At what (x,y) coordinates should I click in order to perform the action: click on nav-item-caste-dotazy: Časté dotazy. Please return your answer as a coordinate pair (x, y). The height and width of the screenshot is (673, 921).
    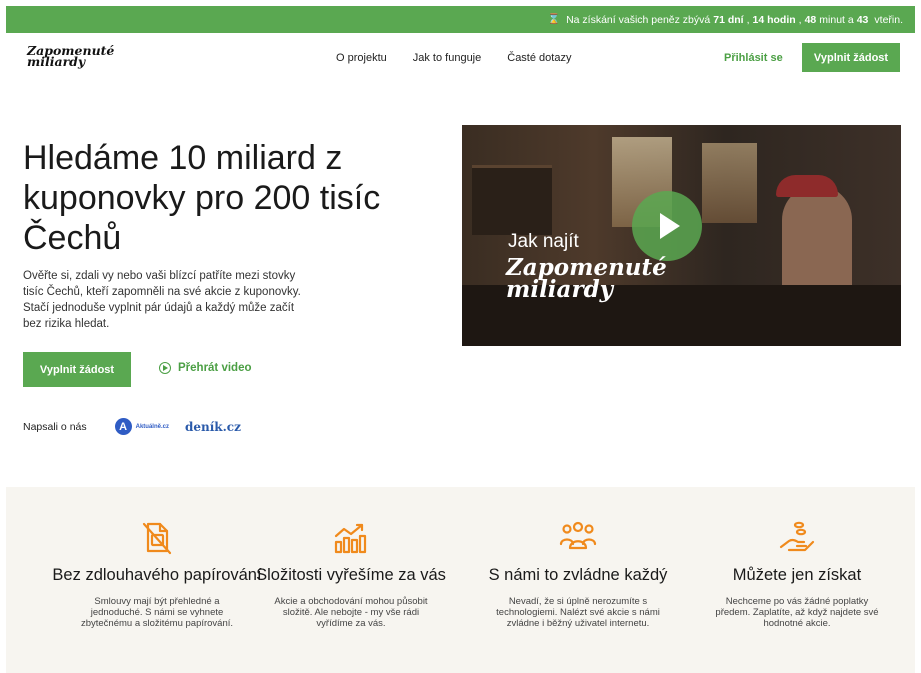
    Looking at the image, I should click on (539, 58).